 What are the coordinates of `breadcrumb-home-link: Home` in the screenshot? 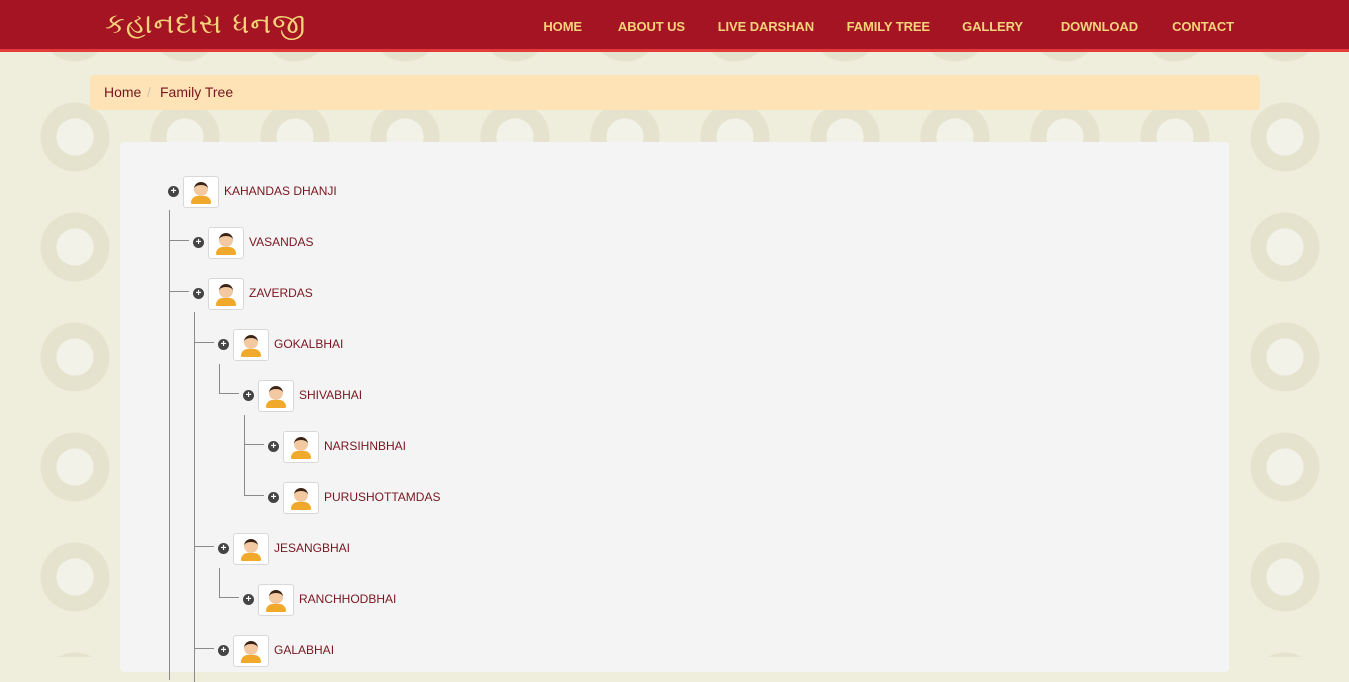 It's located at (122, 92).